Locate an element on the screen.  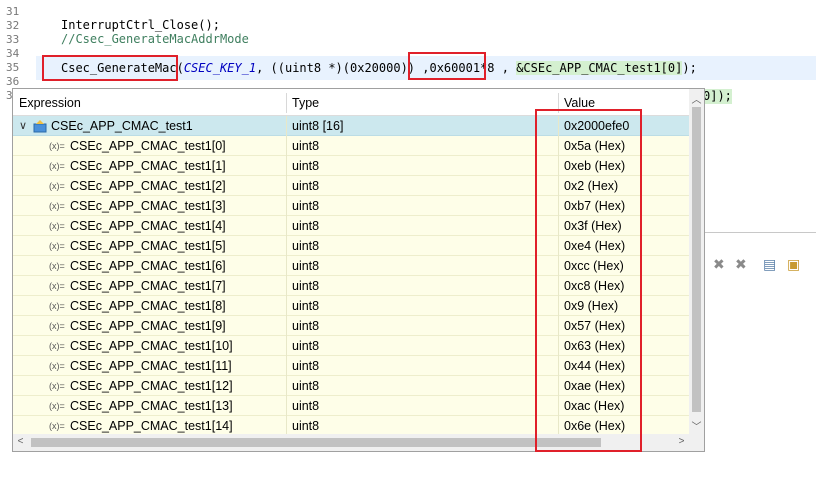
key-arg: CSEC_KEY_1 is located at coordinates (220, 68).